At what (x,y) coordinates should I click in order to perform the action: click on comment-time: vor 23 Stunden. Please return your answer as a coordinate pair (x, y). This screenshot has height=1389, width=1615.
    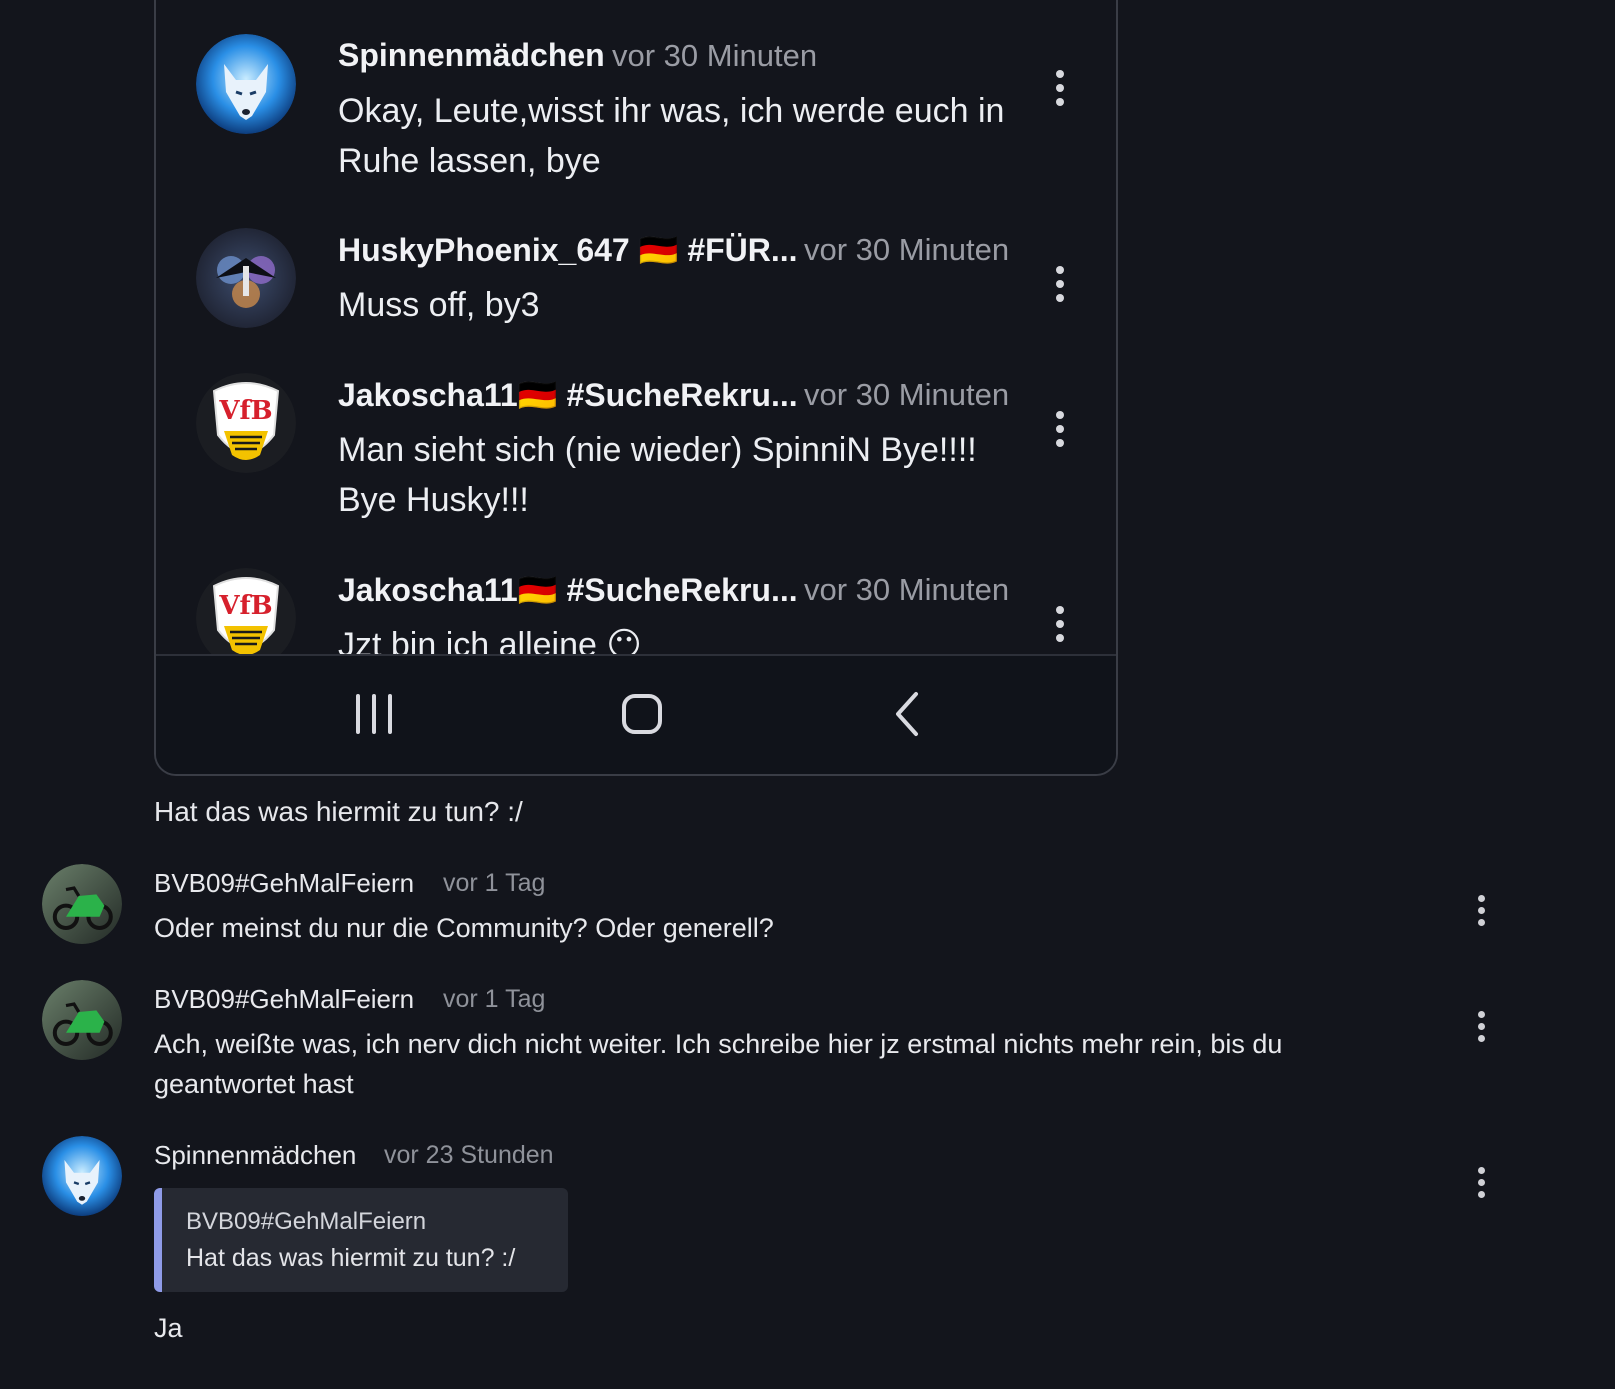
    Looking at the image, I should click on (469, 1155).